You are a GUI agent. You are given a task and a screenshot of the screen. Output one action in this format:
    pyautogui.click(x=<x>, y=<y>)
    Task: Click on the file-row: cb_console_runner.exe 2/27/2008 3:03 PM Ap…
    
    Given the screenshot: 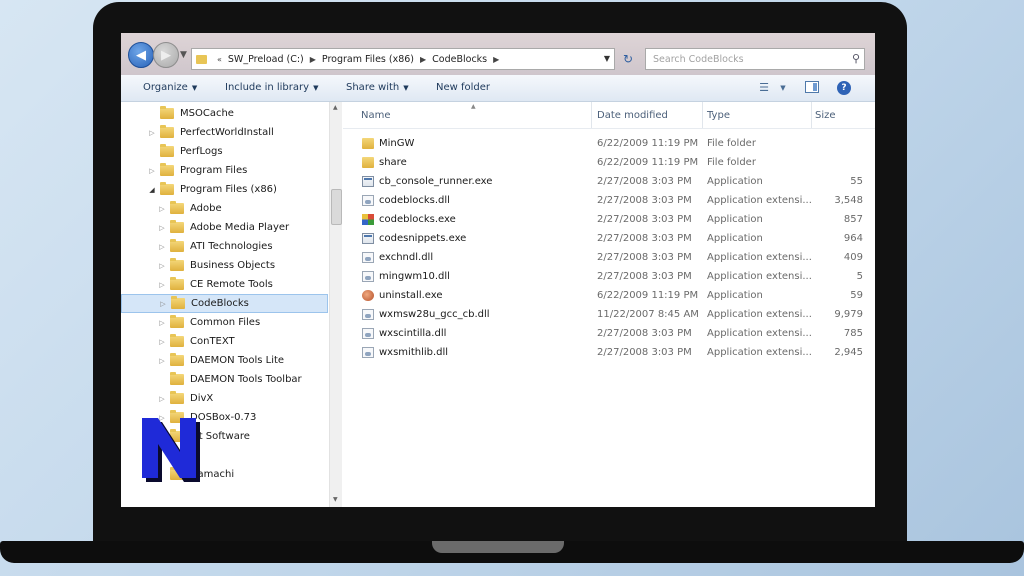 What is the action you would take?
    pyautogui.click(x=609, y=181)
    